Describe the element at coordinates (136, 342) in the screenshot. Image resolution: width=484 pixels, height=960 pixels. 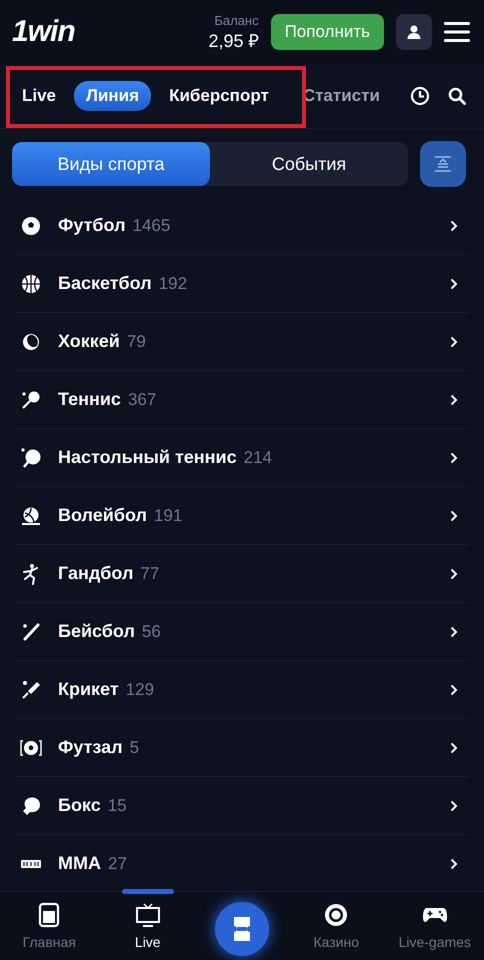
I see `event-count: 79` at that location.